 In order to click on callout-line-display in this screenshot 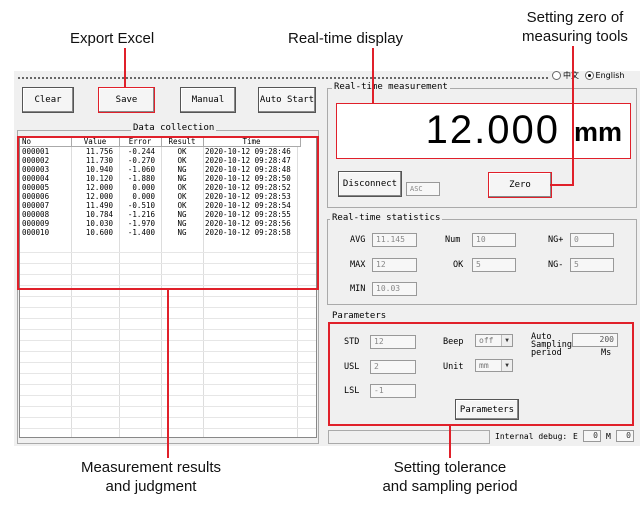, I will do `click(373, 76)`.